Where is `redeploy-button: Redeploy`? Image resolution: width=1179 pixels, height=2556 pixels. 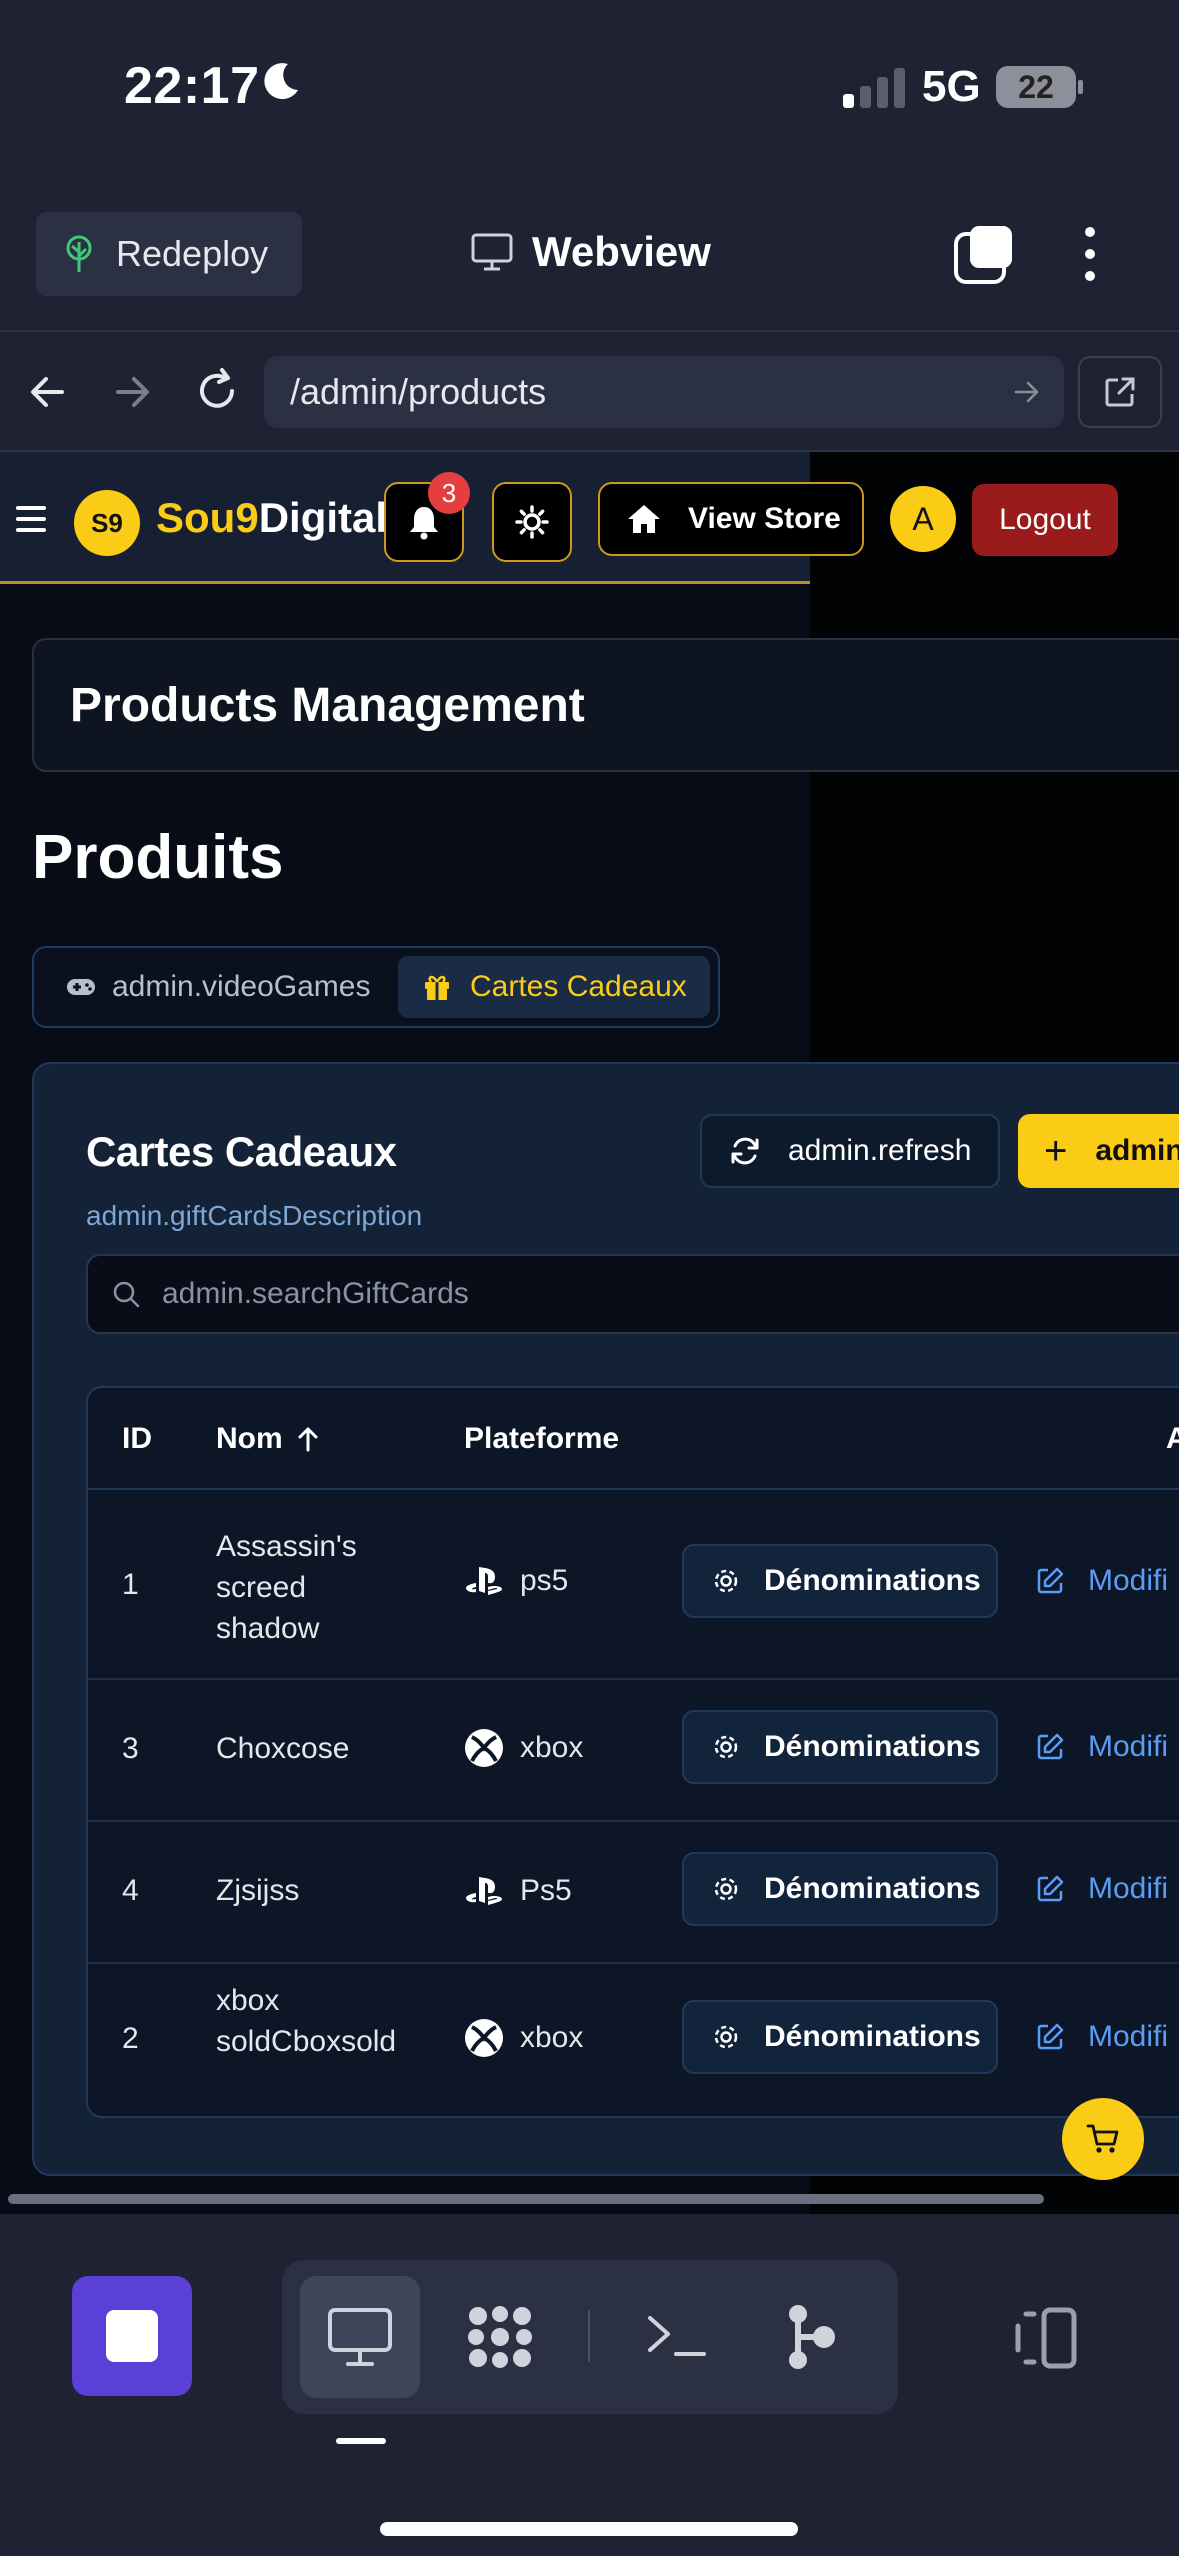 redeploy-button: Redeploy is located at coordinates (169, 254).